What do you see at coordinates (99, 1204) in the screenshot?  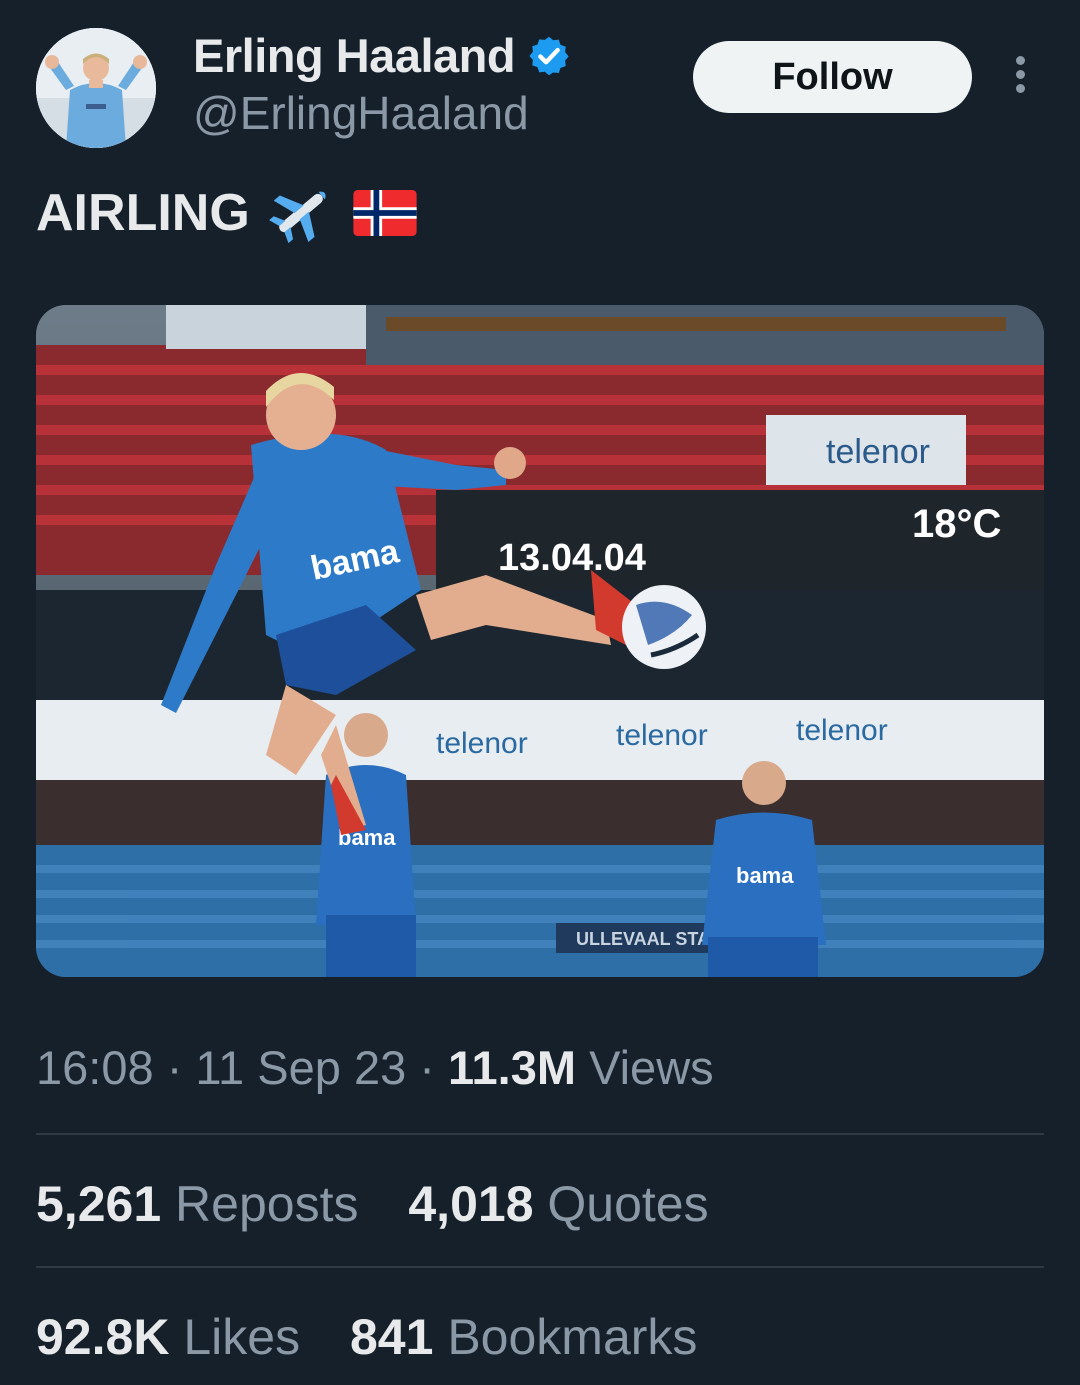 I see `reposts-count: 5,261` at bounding box center [99, 1204].